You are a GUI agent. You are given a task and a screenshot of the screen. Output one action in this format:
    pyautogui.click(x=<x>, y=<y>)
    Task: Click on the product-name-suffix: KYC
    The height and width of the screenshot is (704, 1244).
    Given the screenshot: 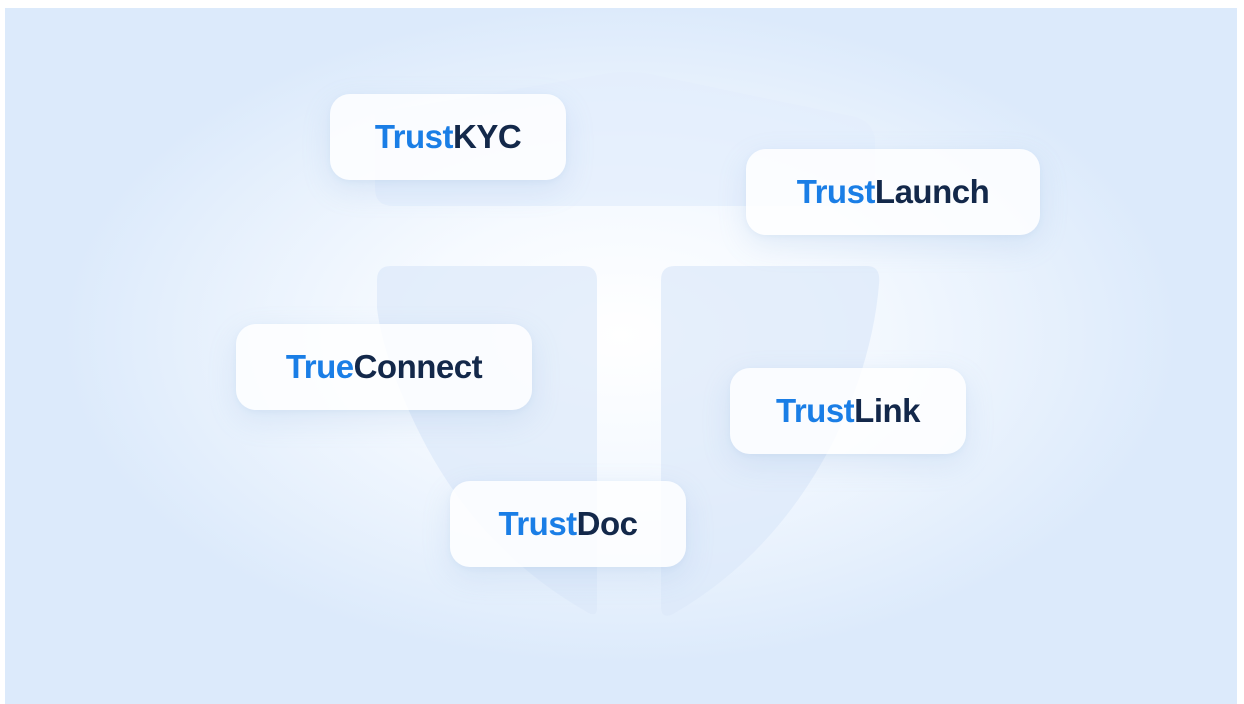 What is the action you would take?
    pyautogui.click(x=487, y=136)
    